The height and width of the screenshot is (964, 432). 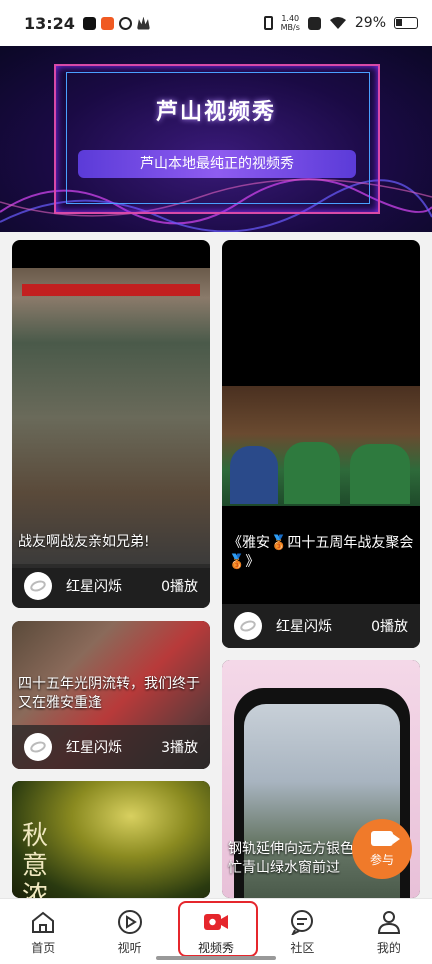 I want to click on play-count: 3播放, so click(x=179, y=748).